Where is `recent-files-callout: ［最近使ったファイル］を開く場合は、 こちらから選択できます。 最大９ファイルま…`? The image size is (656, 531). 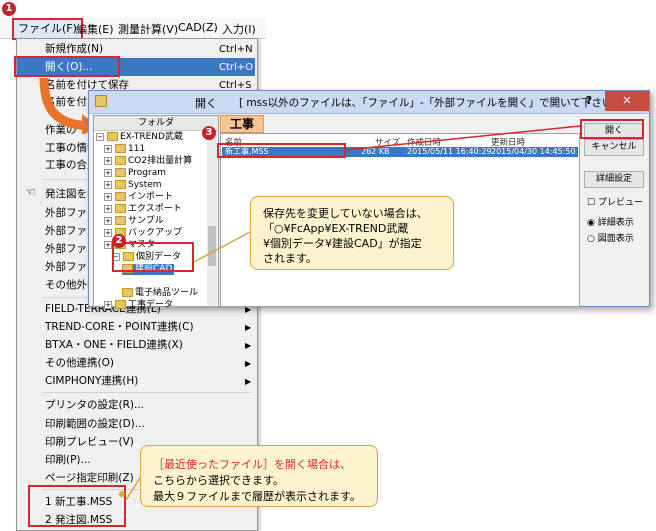 recent-files-callout: ［最近使ったファイル］を開く場合は、 こちらから選択できます。 最大９ファイルま… is located at coordinates (259, 476).